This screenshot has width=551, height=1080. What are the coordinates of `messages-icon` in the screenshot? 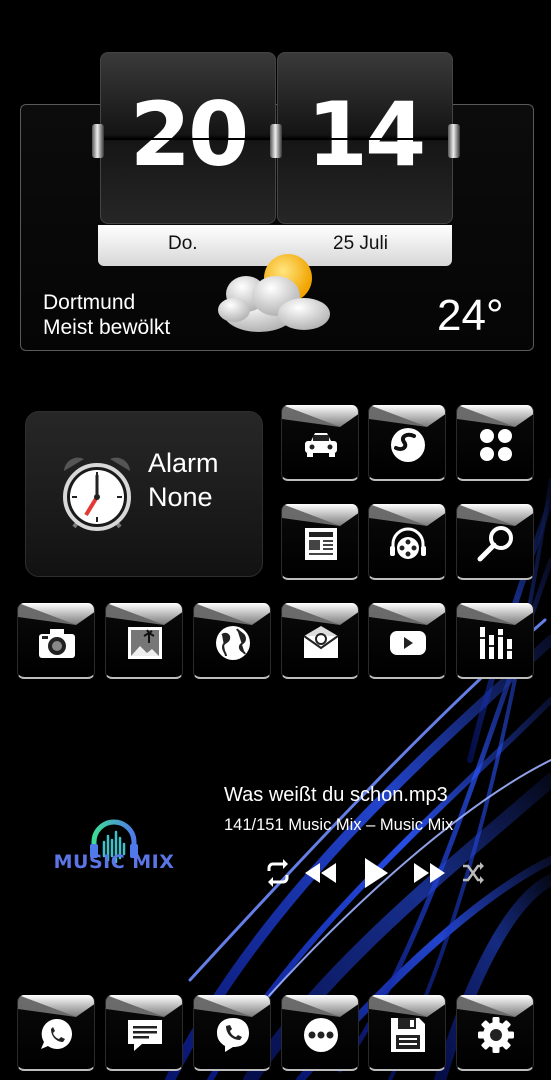 It's located at (145, 1035).